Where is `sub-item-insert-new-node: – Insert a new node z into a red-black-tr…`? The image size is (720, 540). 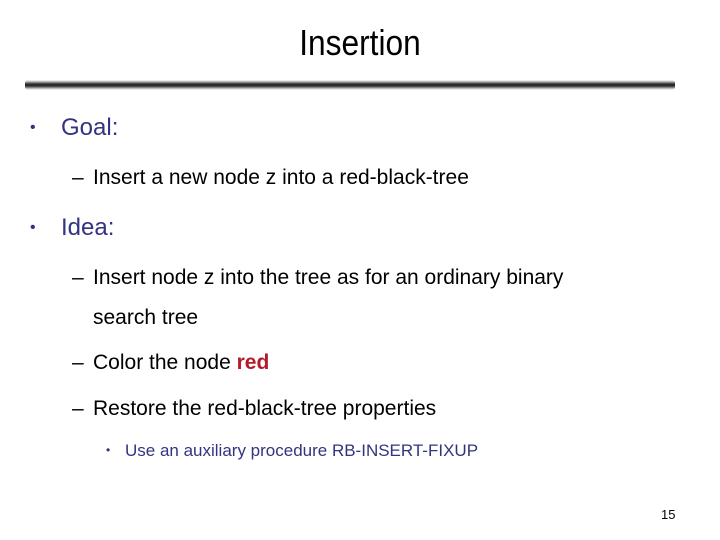 sub-item-insert-new-node: – Insert a new node z into a red-black-tr… is located at coordinates (270, 178).